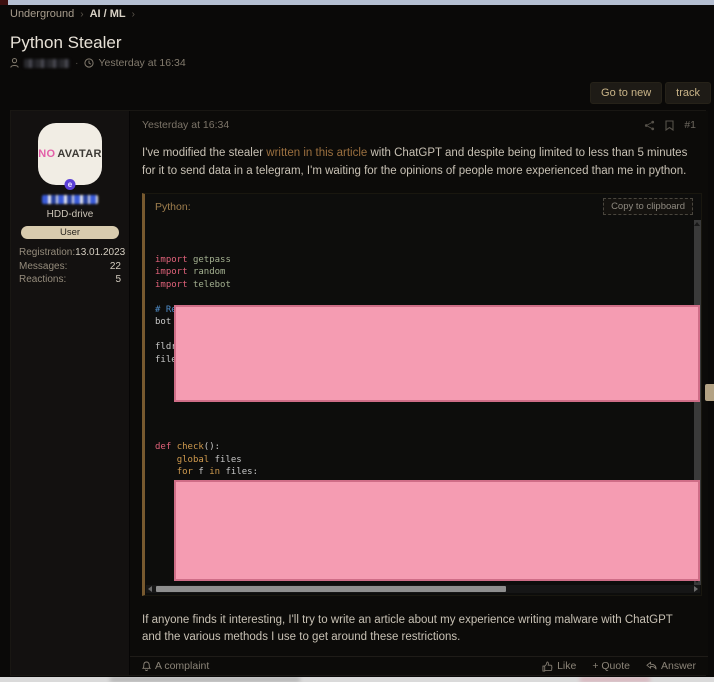 The height and width of the screenshot is (682, 714). What do you see at coordinates (357, 2) in the screenshot?
I see `top-strip` at bounding box center [357, 2].